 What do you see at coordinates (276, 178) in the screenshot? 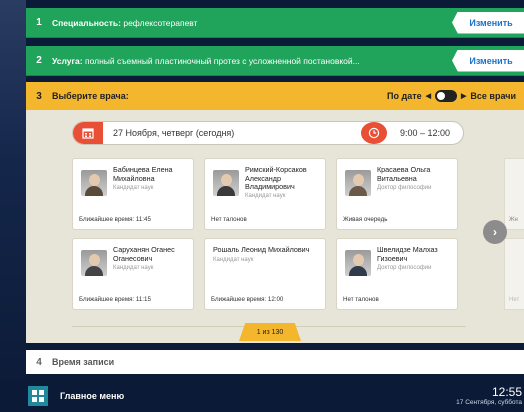
I see `doctor-name: Римский-Корсаков Александр Владимирович` at bounding box center [276, 178].